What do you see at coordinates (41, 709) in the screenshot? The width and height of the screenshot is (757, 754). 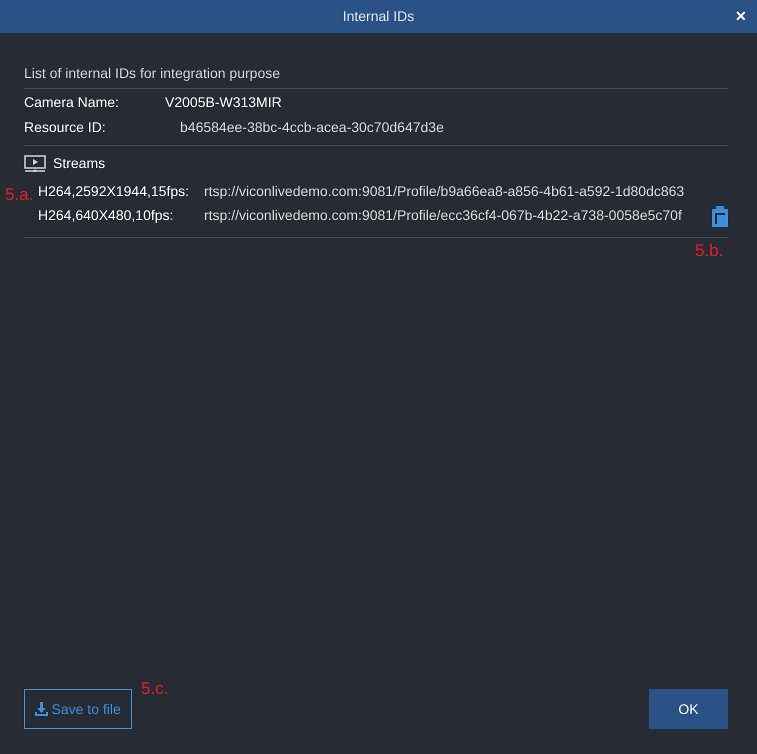 I see `download-icon` at bounding box center [41, 709].